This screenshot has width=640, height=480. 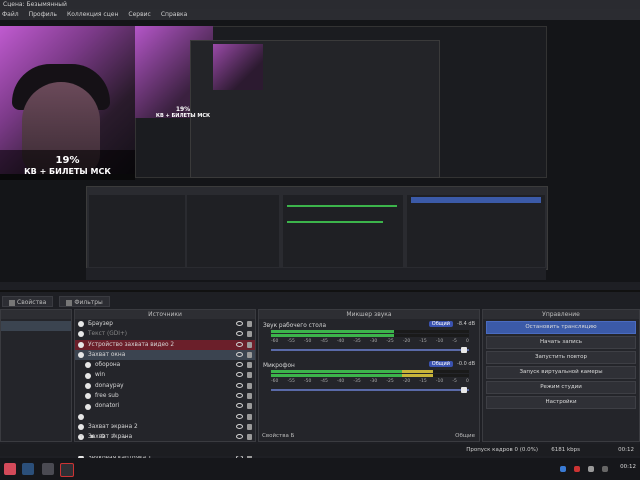 What do you see at coordinates (561, 402) in the screenshot?
I see `control-button: Настройки` at bounding box center [561, 402].